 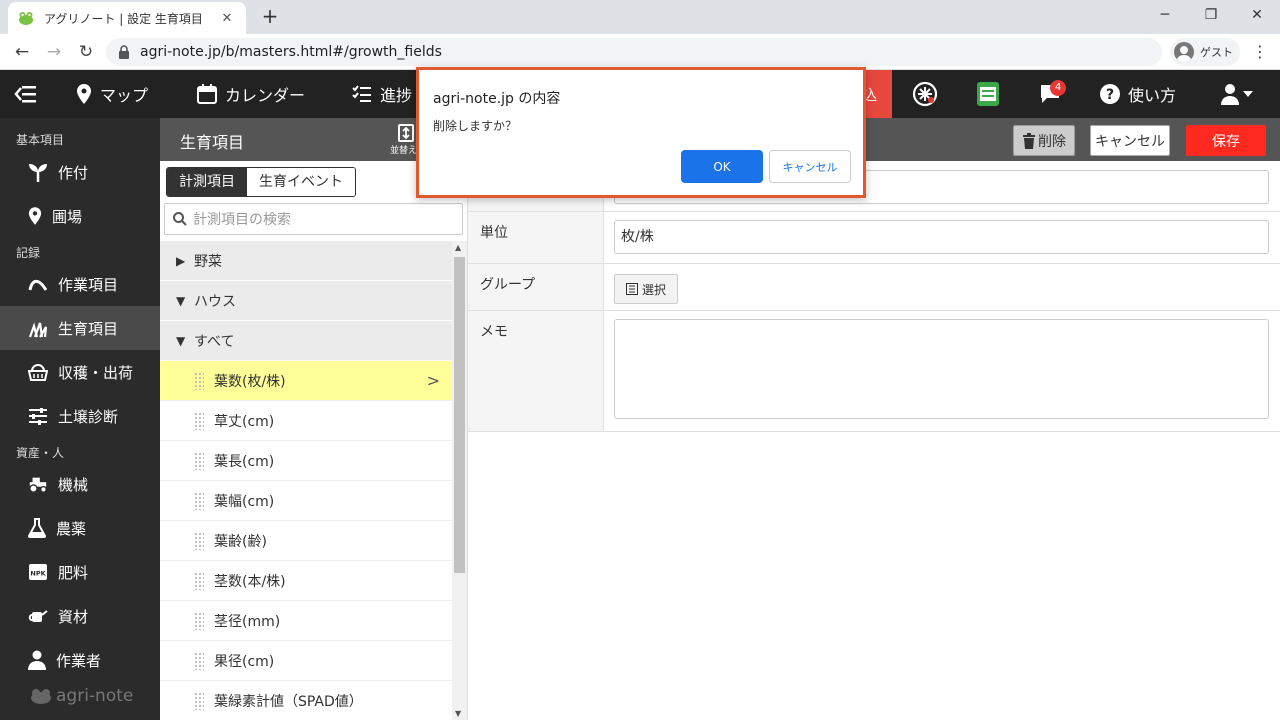 I want to click on sprout-icon, so click(x=38, y=173).